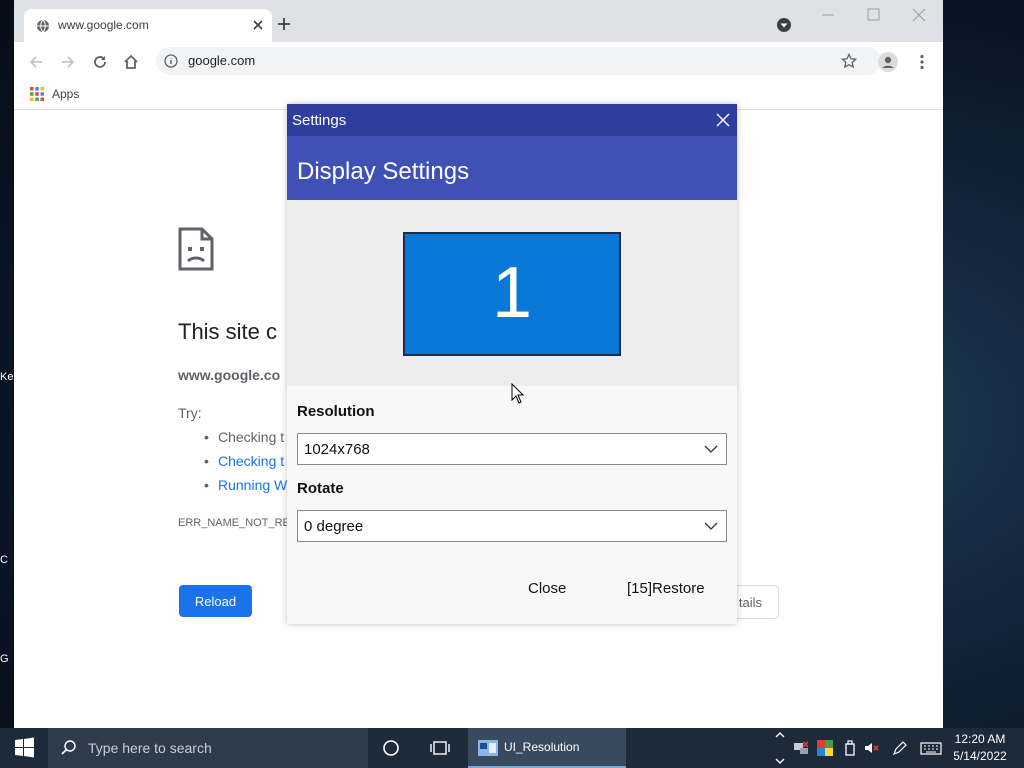 This screenshot has width=1024, height=768. Describe the element at coordinates (337, 449) in the screenshot. I see `resolution-value: 1024x768` at that location.